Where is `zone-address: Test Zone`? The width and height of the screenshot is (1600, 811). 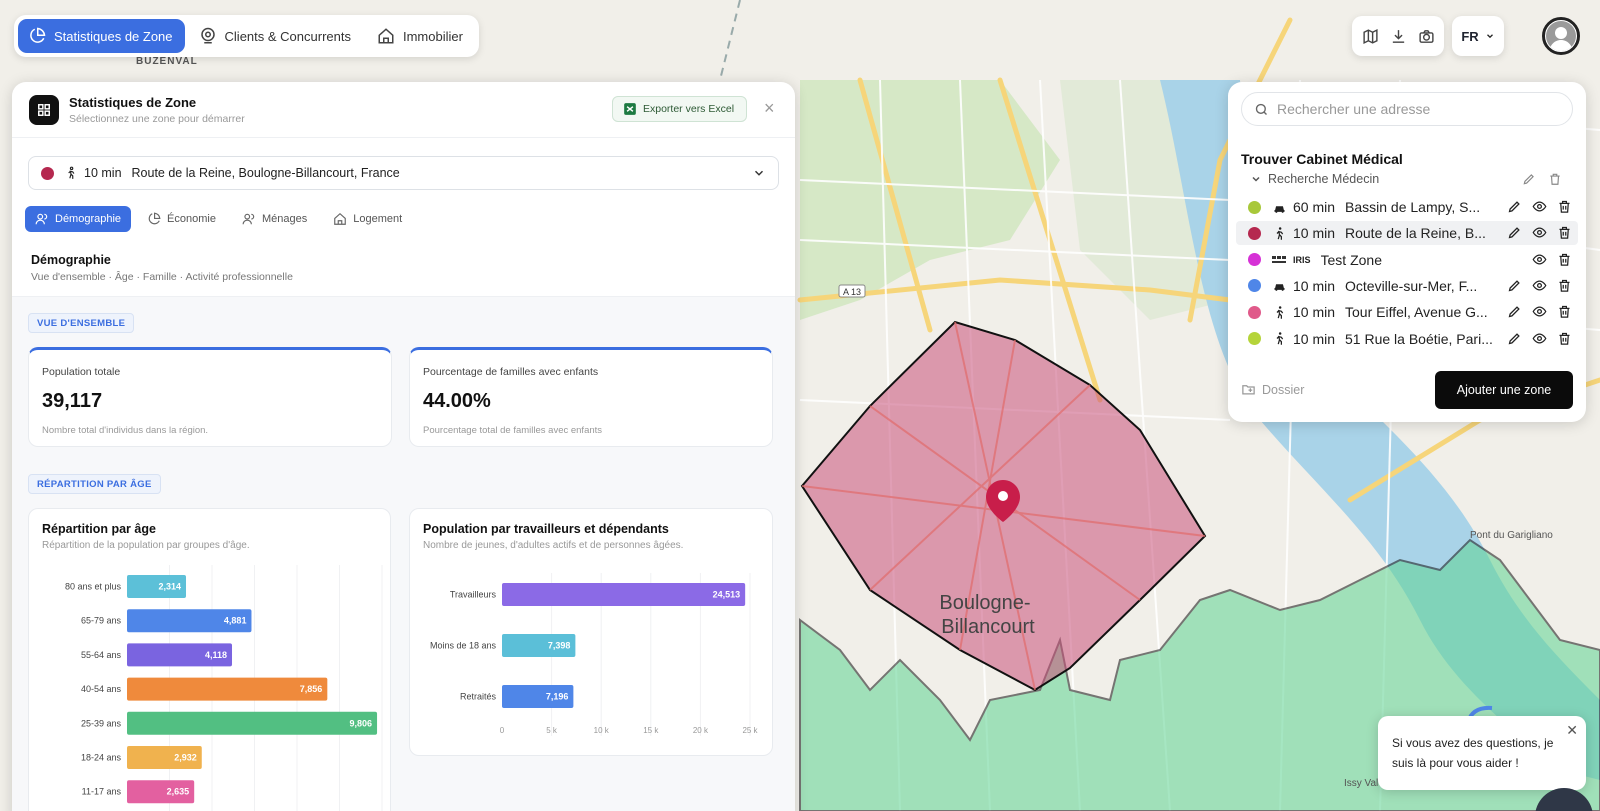 zone-address: Test Zone is located at coordinates (1351, 259).